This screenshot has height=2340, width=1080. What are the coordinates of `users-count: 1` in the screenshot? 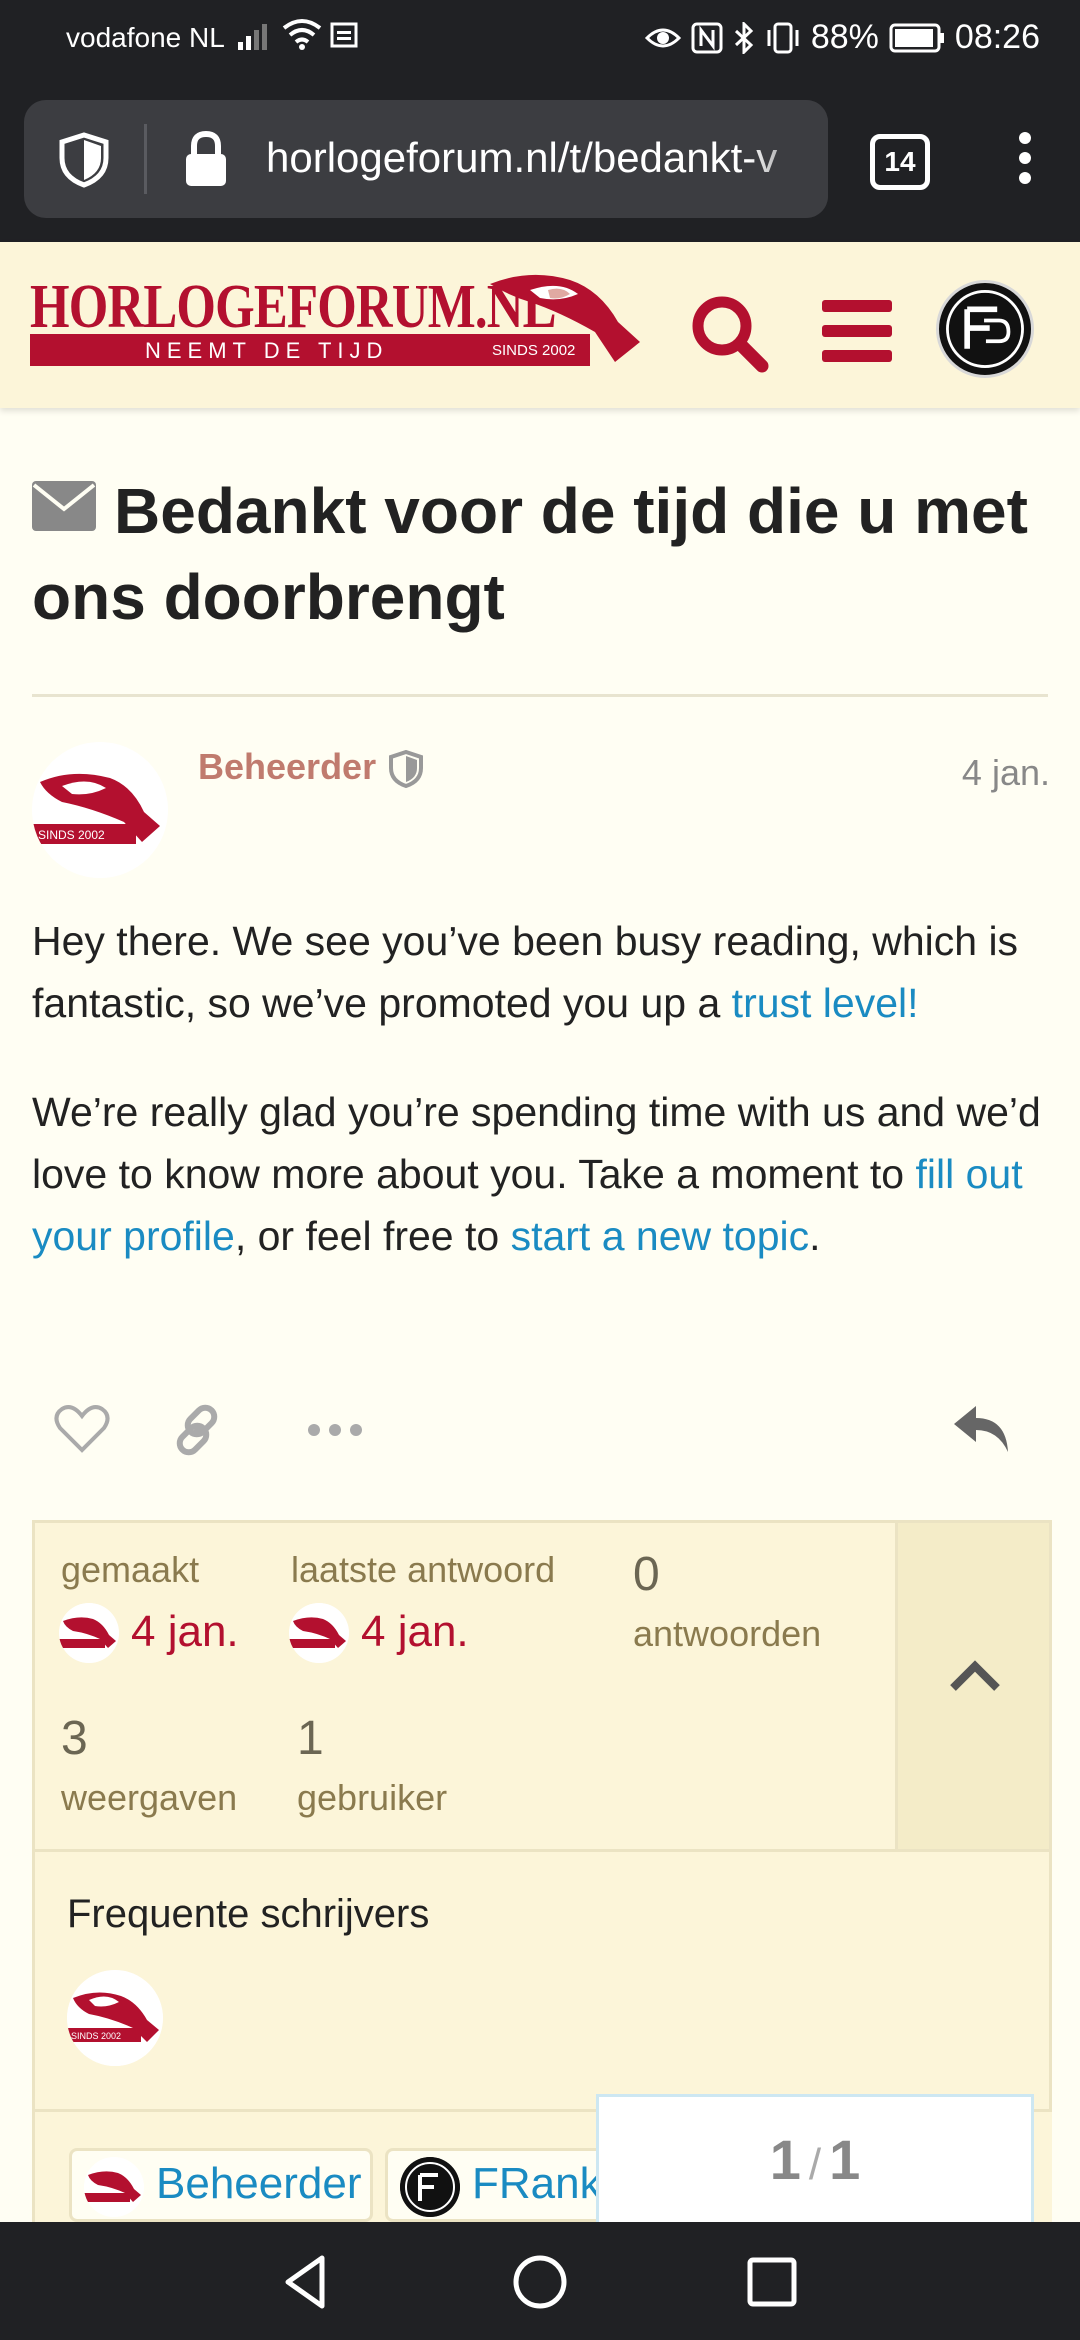 It's located at (310, 1738).